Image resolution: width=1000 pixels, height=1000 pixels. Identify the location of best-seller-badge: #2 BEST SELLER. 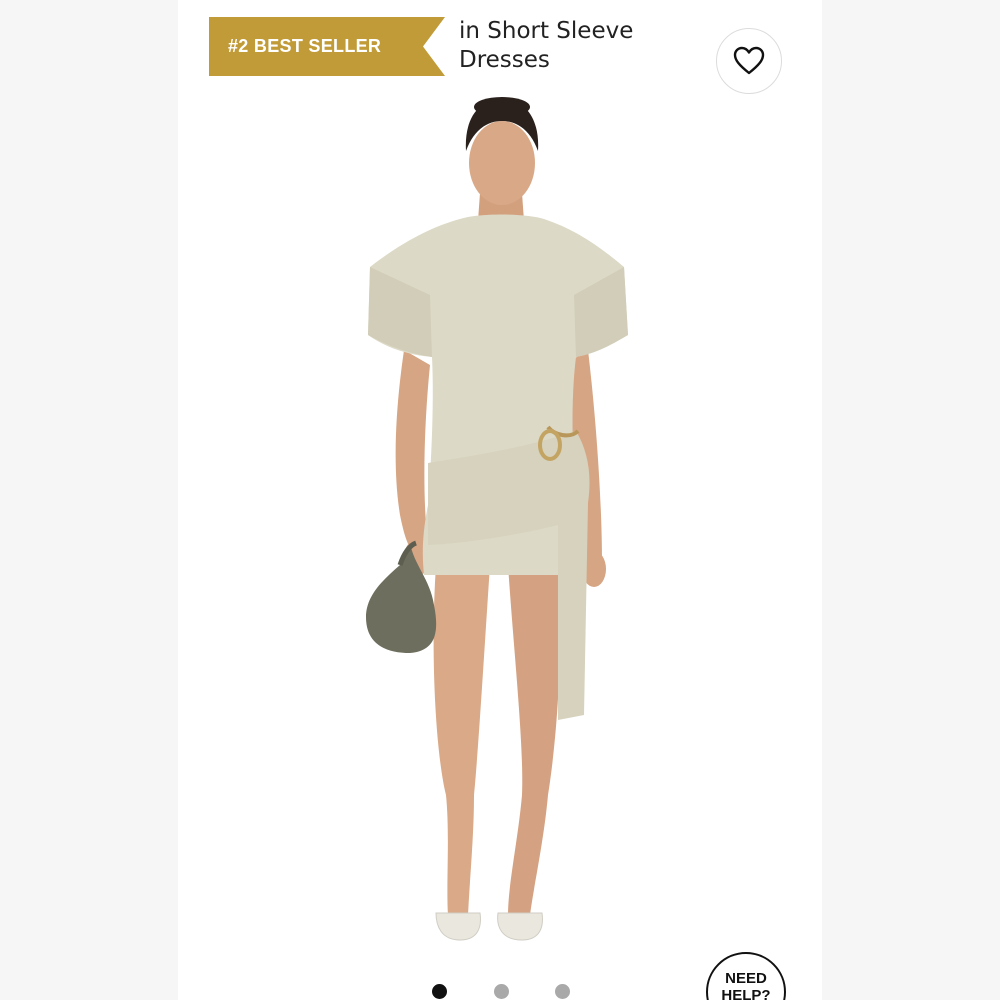
(327, 46).